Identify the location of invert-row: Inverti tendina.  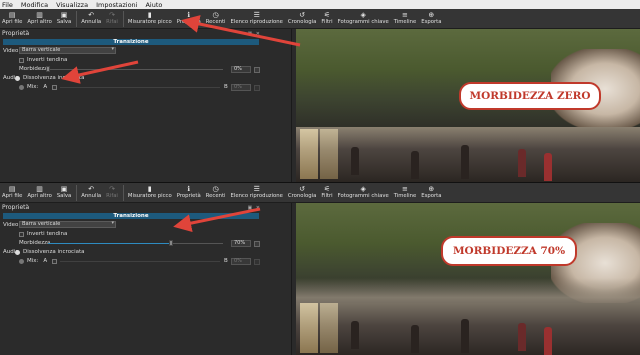
(43, 60).